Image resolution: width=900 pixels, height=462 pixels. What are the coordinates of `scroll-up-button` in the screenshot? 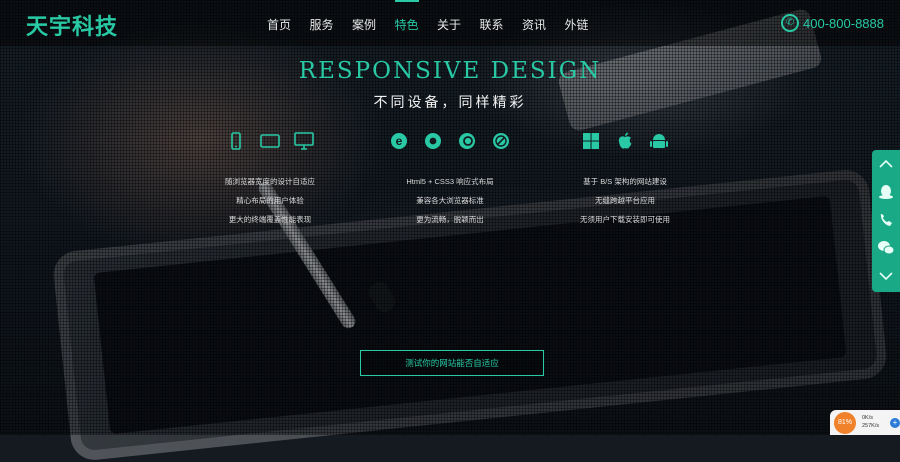 It's located at (886, 164).